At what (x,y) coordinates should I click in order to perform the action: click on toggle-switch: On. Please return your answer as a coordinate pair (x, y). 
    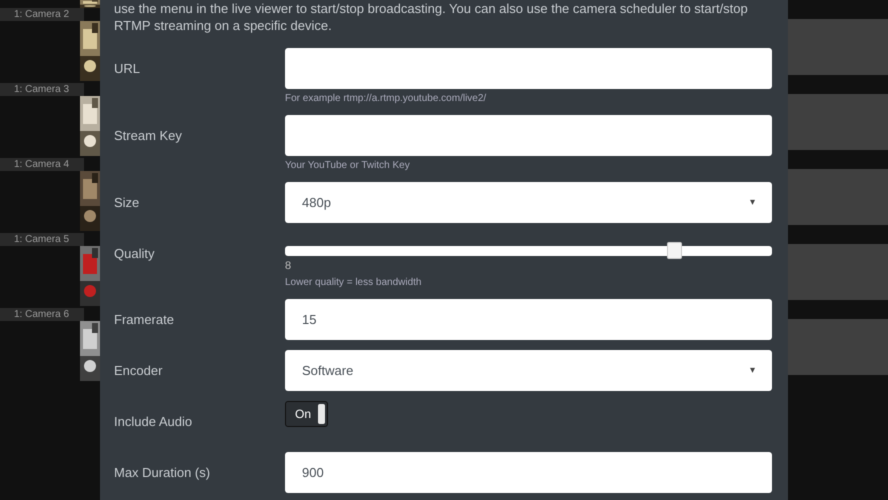
    Looking at the image, I should click on (306, 414).